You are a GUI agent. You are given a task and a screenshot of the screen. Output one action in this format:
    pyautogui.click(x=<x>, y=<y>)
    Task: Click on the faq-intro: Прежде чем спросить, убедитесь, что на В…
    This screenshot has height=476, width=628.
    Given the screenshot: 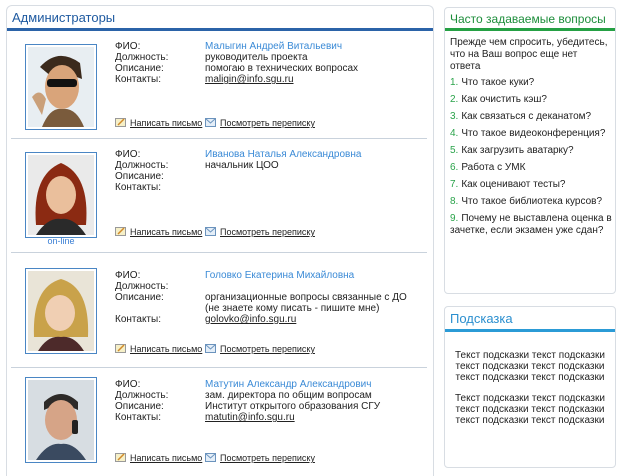 What is the action you would take?
    pyautogui.click(x=529, y=54)
    